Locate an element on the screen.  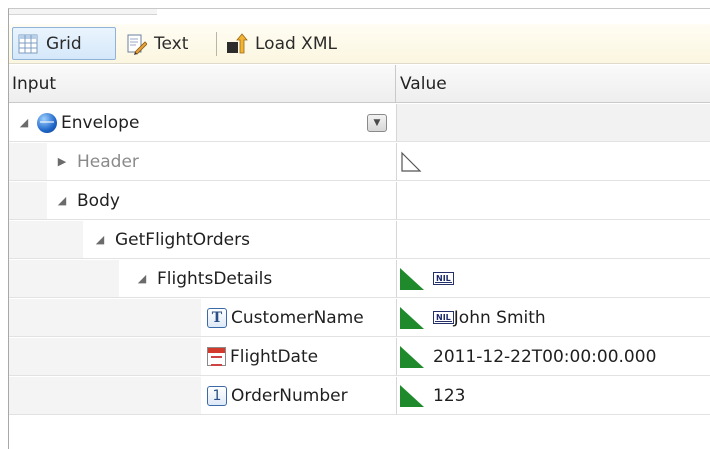
tree-row-envelope: ◢ Envelope ▼ is located at coordinates (359, 123).